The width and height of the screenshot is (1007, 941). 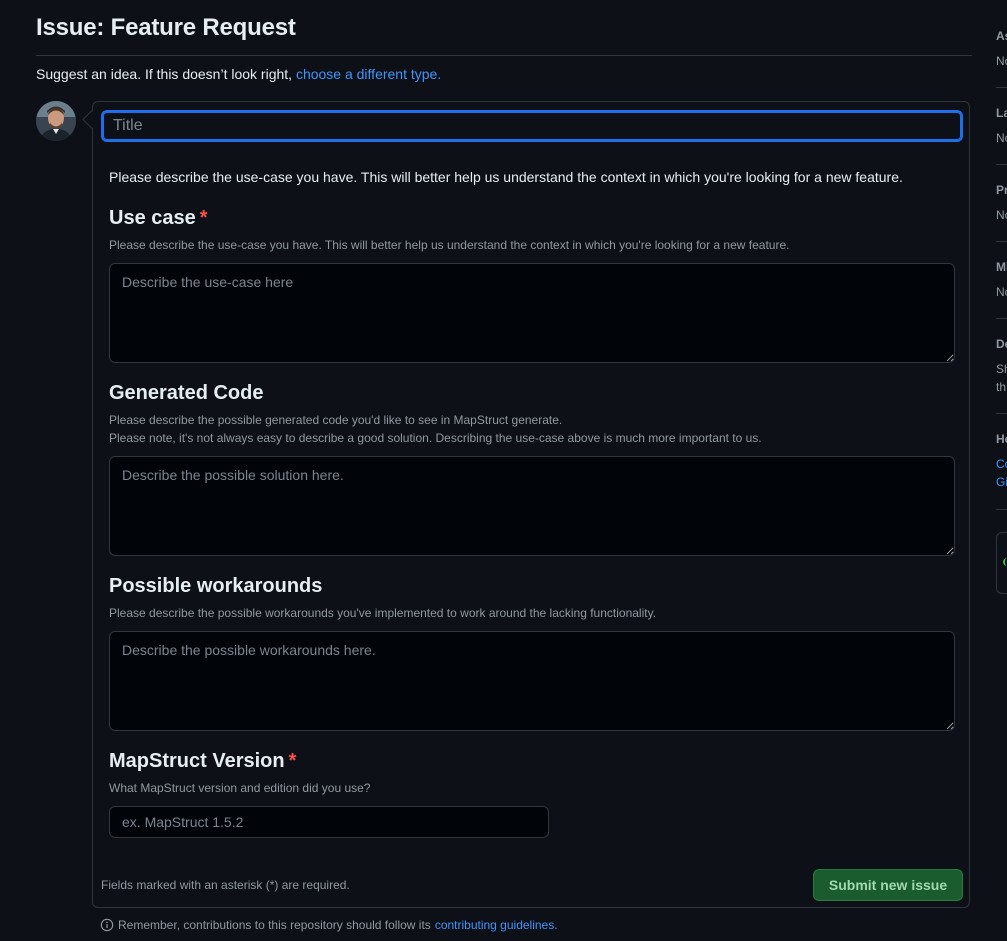 What do you see at coordinates (1001, 138) in the screenshot?
I see `sidebar-labels-value: No` at bounding box center [1001, 138].